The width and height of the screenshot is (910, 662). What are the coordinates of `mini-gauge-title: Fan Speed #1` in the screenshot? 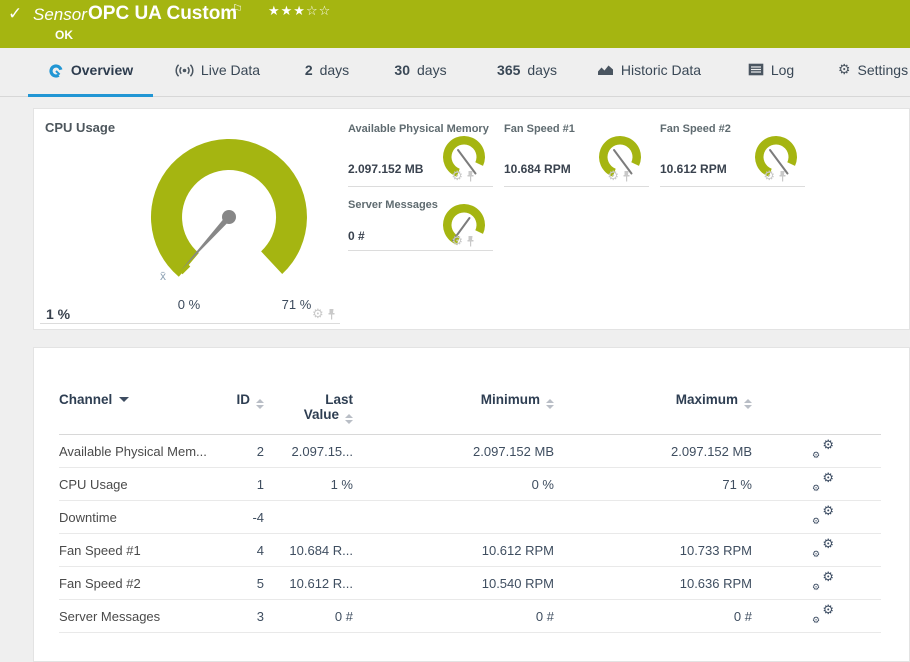 It's located at (539, 129).